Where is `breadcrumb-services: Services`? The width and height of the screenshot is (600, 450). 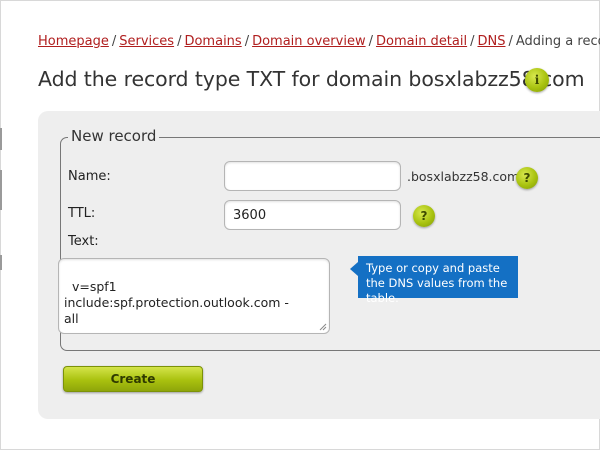 breadcrumb-services: Services is located at coordinates (146, 41).